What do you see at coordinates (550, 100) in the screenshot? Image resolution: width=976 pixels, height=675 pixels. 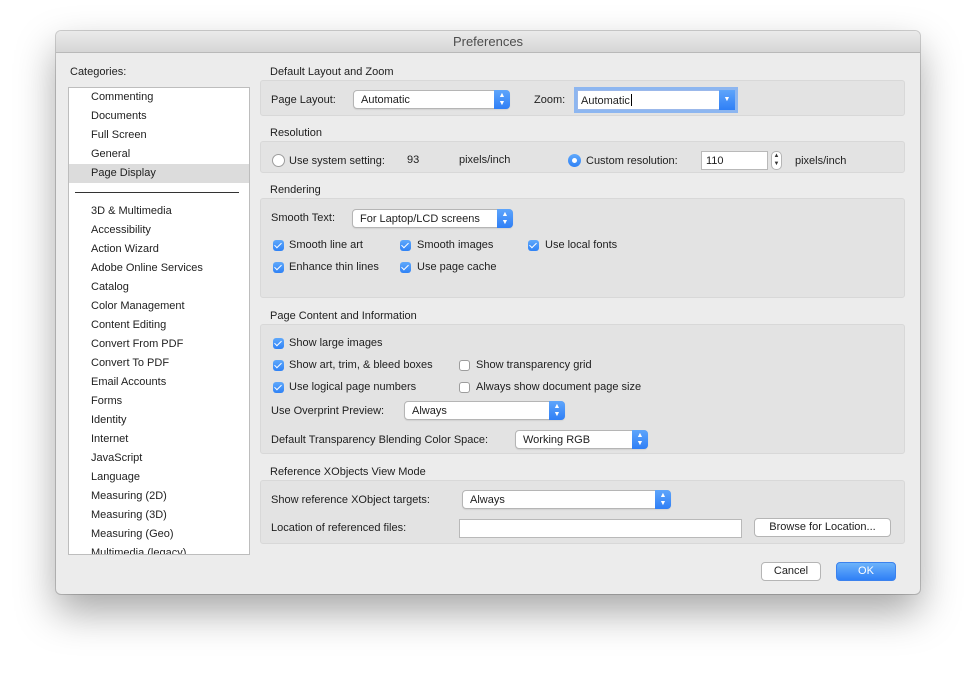 I see `zoom-label: Zoom:` at bounding box center [550, 100].